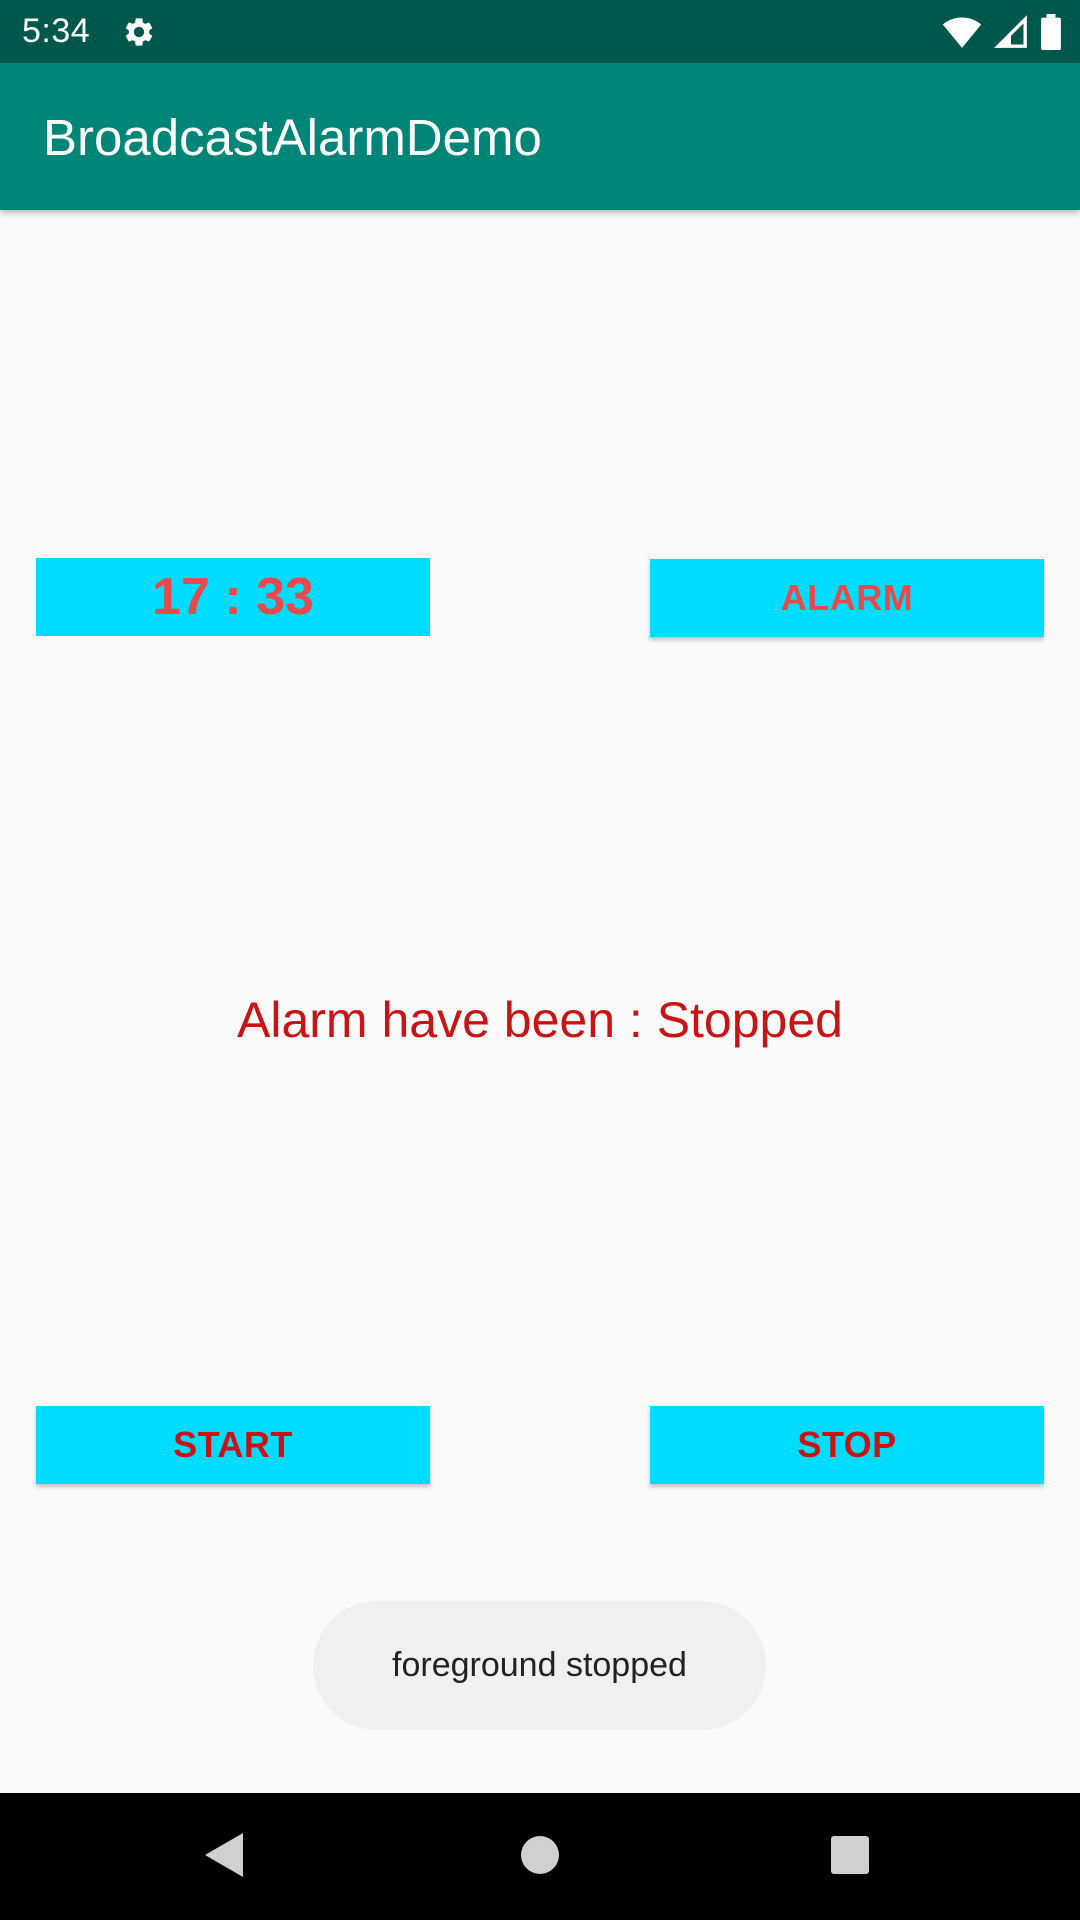 The width and height of the screenshot is (1080, 1920). Describe the element at coordinates (847, 598) in the screenshot. I see `alarm-button: ALARM` at that location.